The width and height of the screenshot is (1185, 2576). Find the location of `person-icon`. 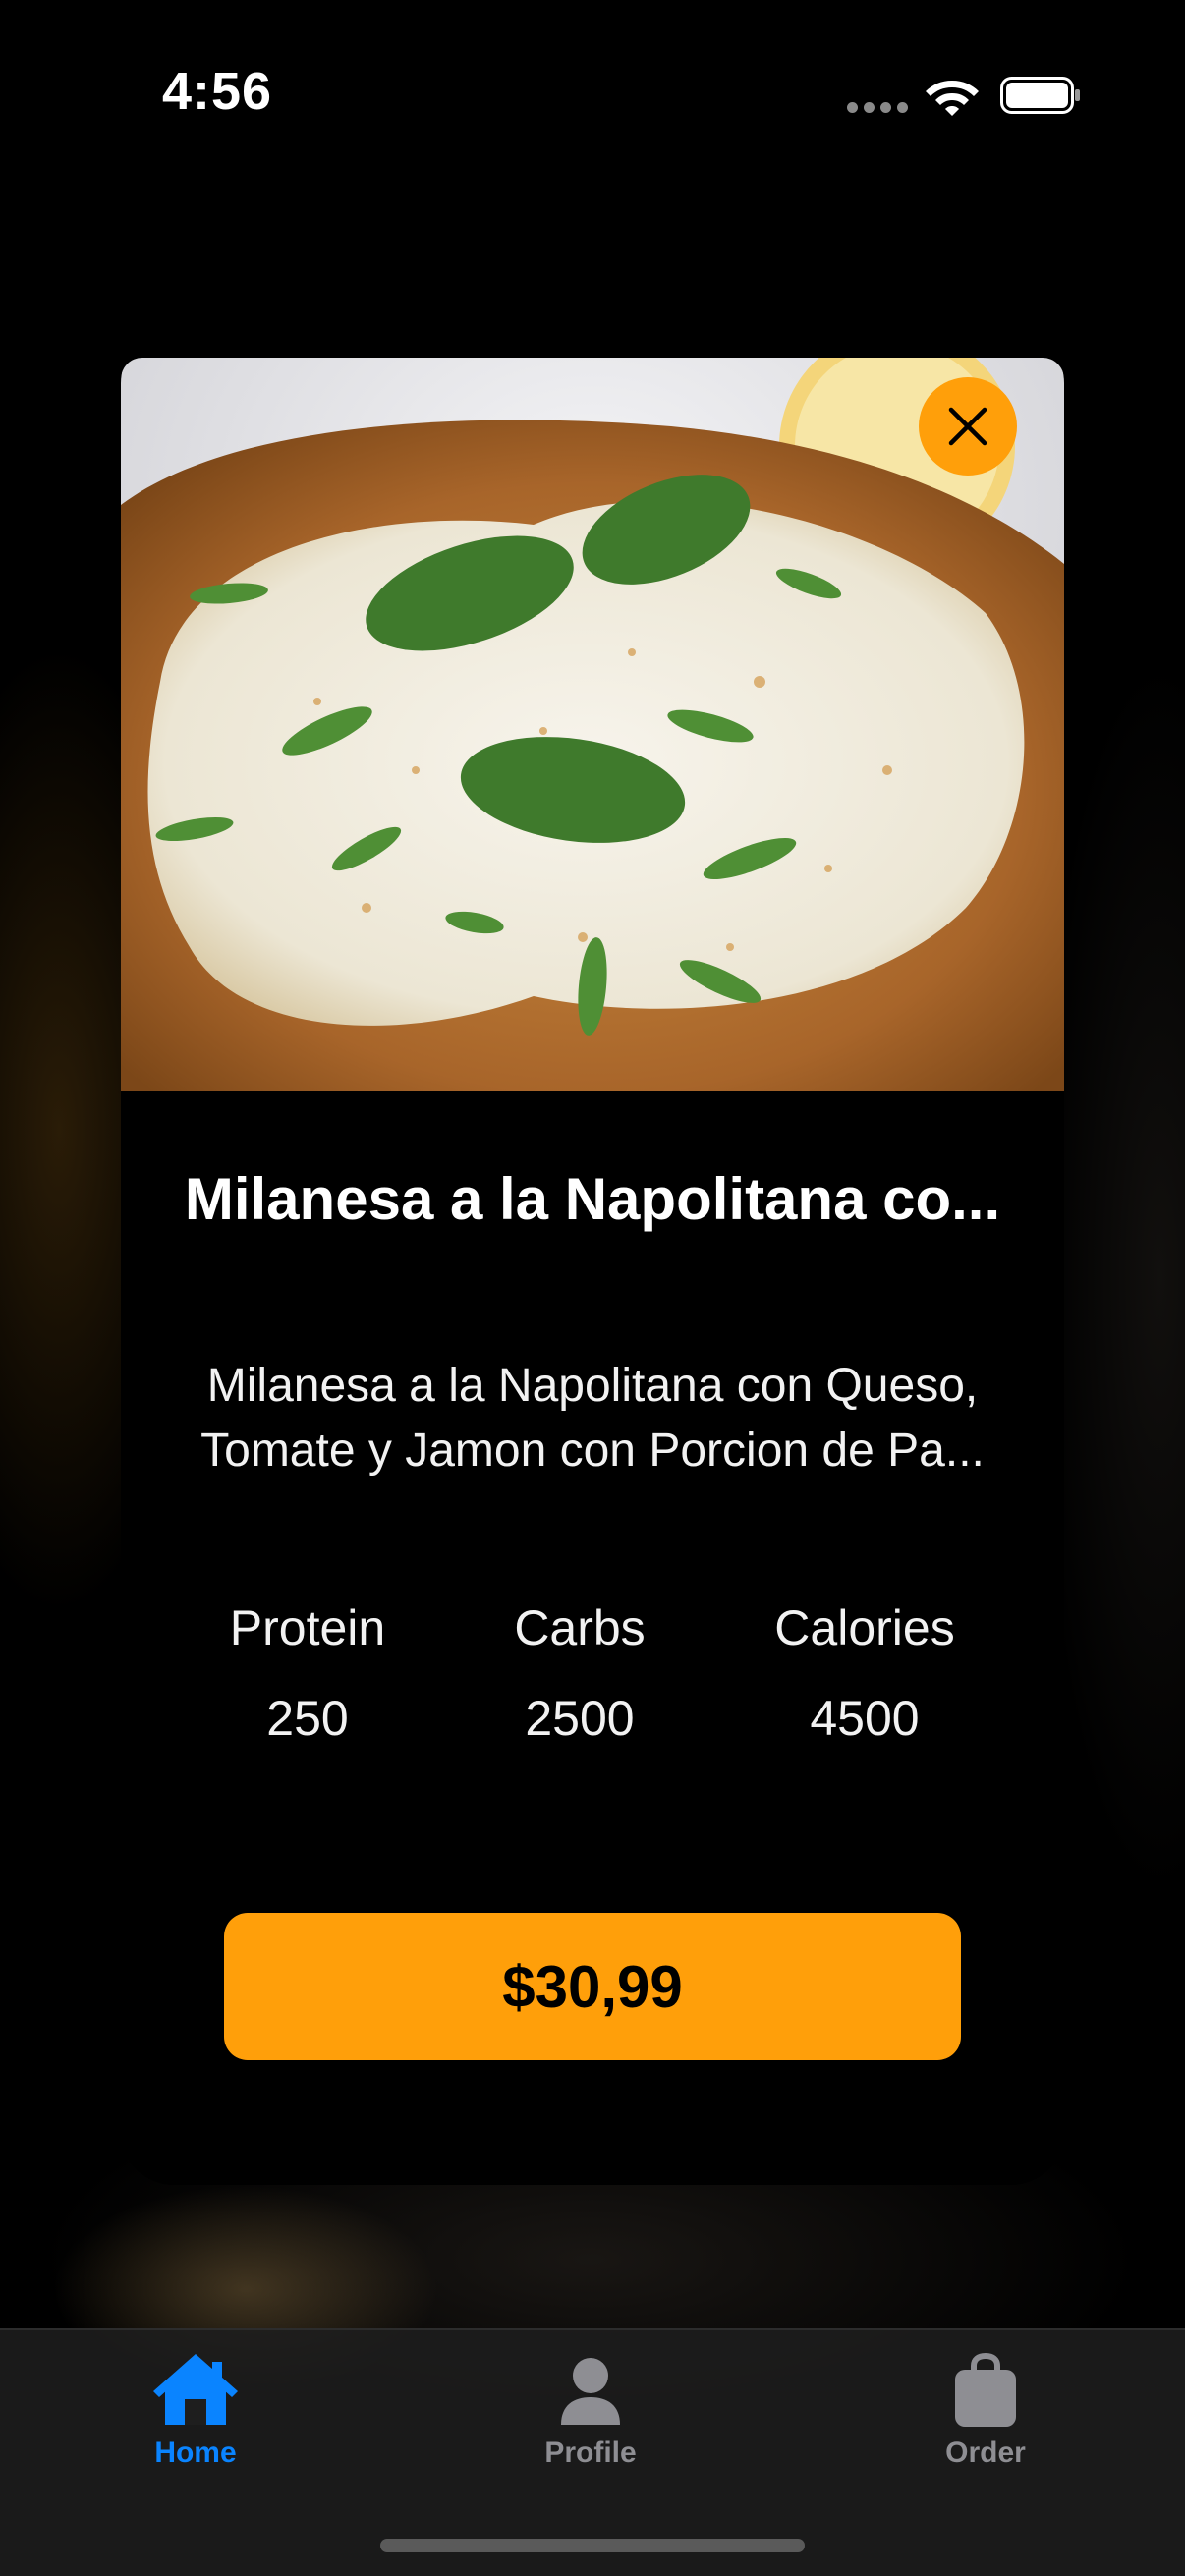

person-icon is located at coordinates (591, 2391).